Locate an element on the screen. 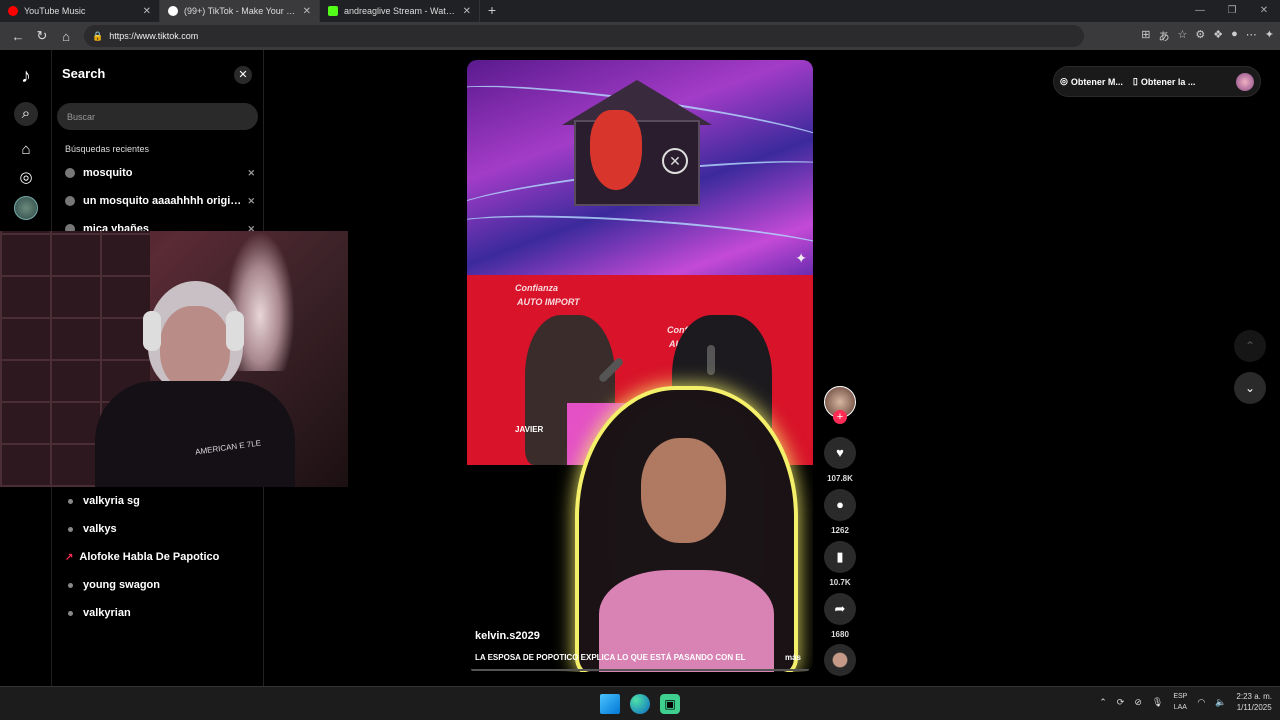 Image resolution: width=1280 pixels, height=720 pixels. name-tag: JAVIER is located at coordinates (529, 429).